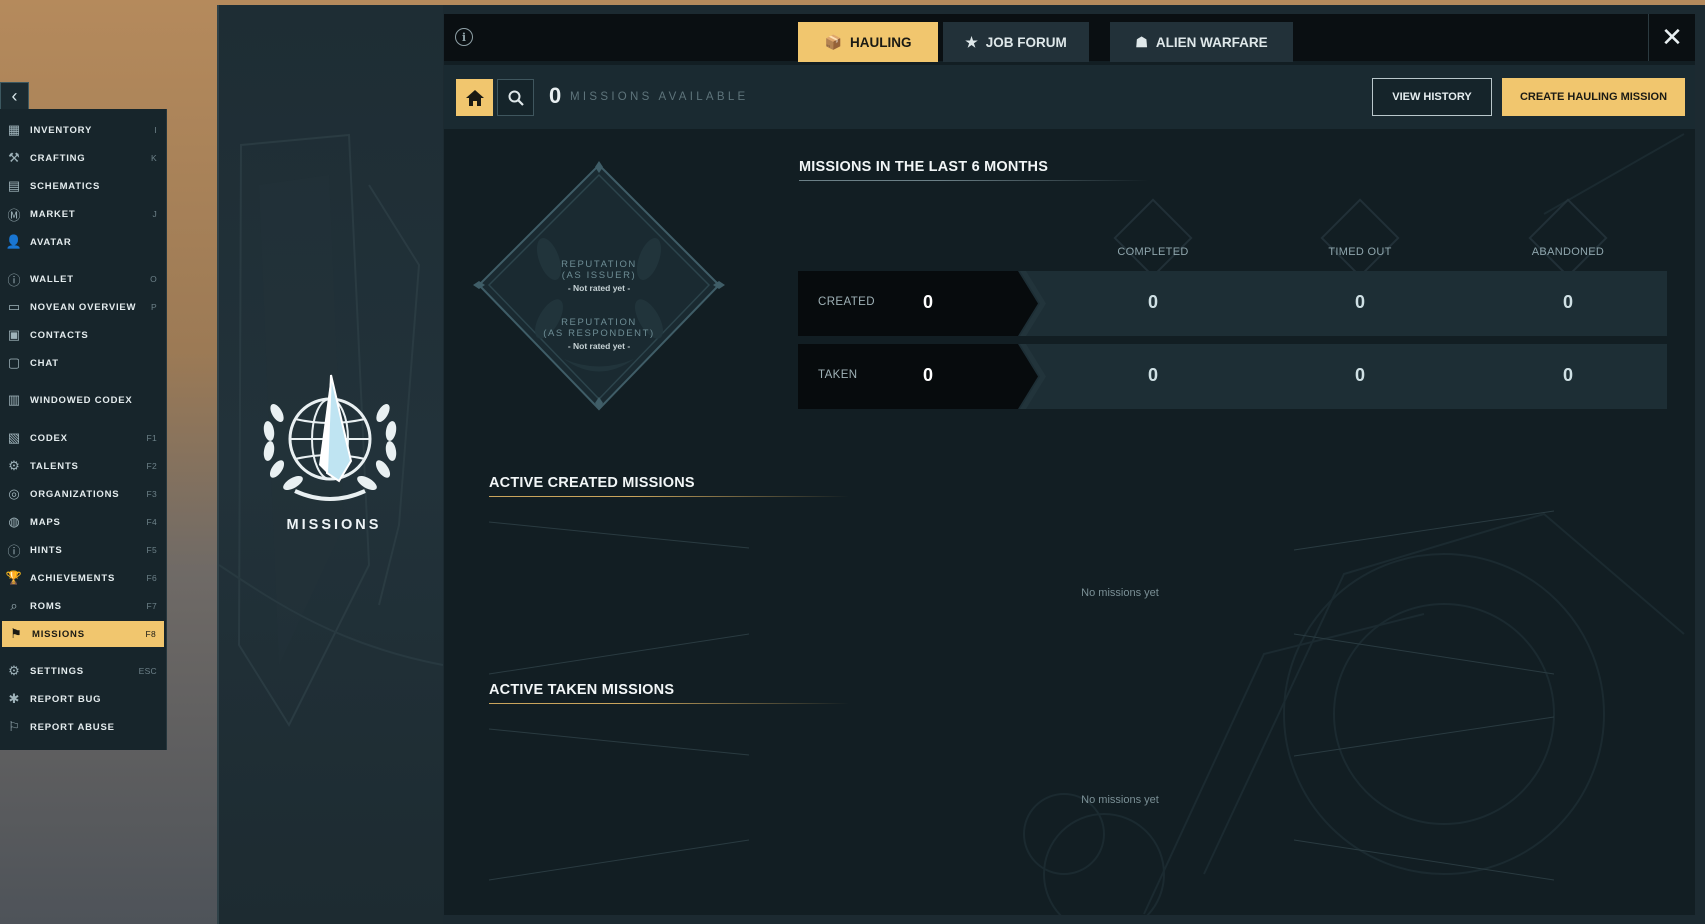  What do you see at coordinates (82, 158) in the screenshot?
I see `sidebar-item-crafting: ⚒ CRAFTING K` at bounding box center [82, 158].